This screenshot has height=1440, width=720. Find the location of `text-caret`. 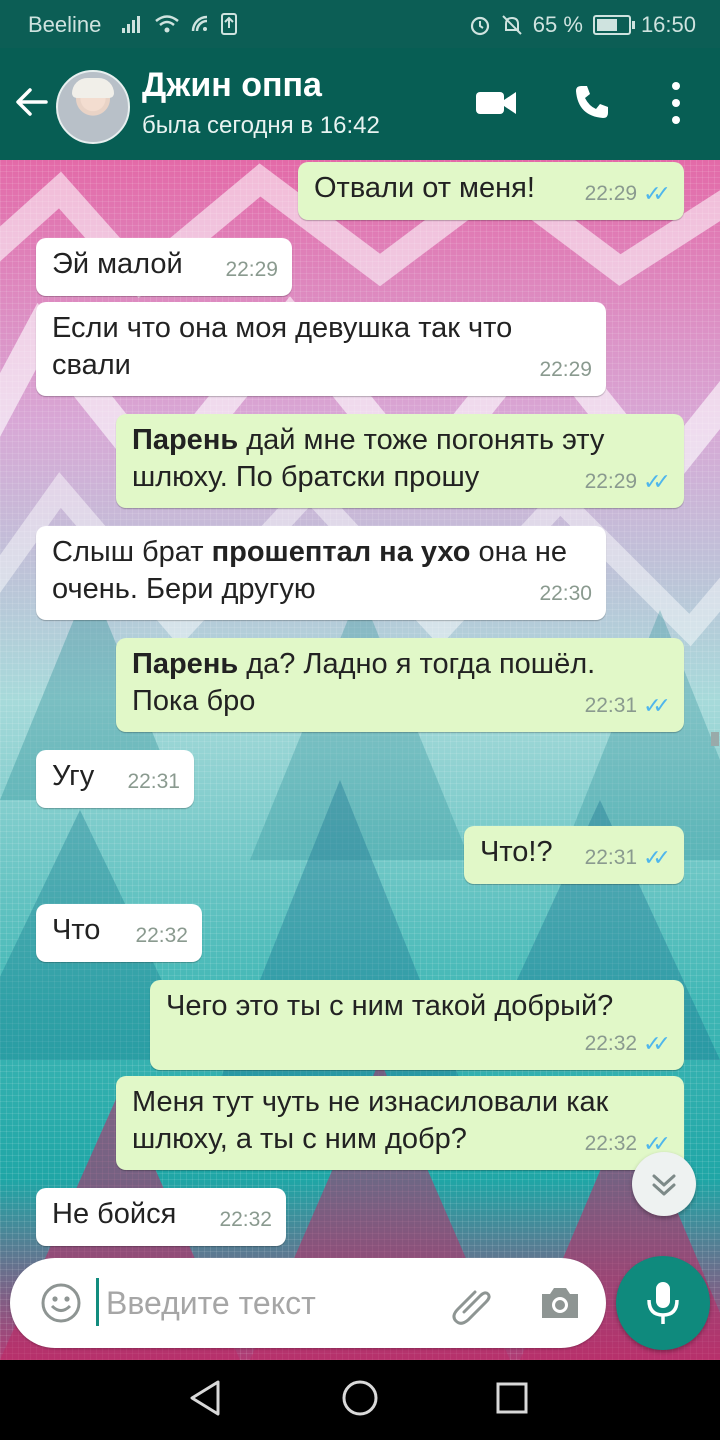

text-caret is located at coordinates (97, 1302).